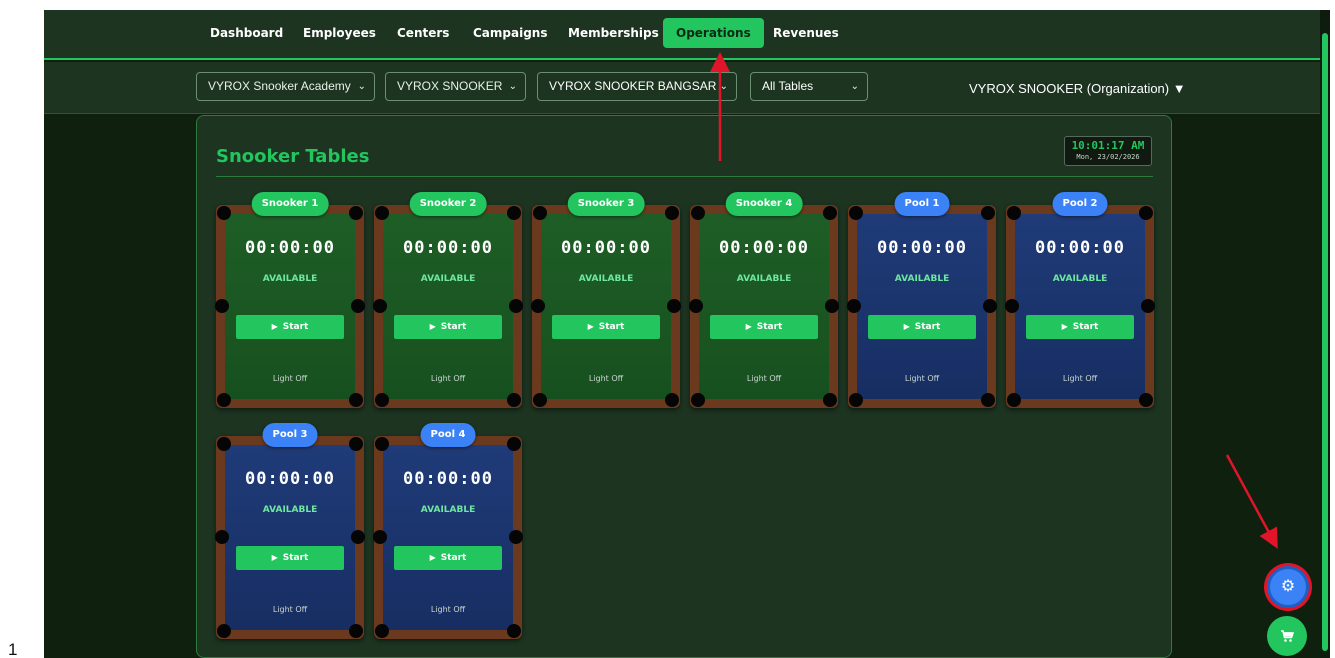 The image size is (1335, 658). Describe the element at coordinates (1251, 501) in the screenshot. I see `annotation-arrow-settings` at that location.